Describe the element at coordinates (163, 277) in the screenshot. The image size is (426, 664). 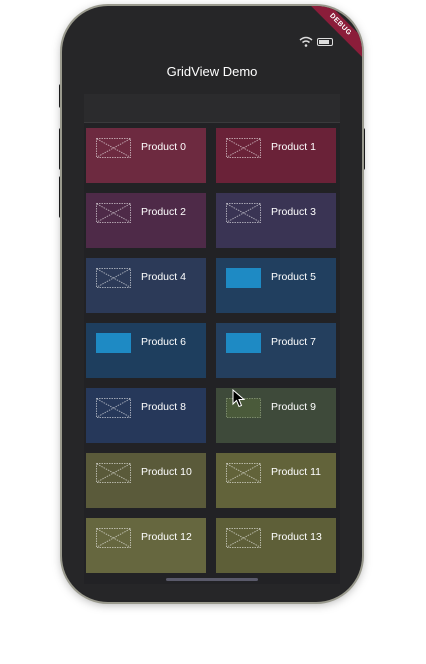
I see `product-label: Product 4` at that location.